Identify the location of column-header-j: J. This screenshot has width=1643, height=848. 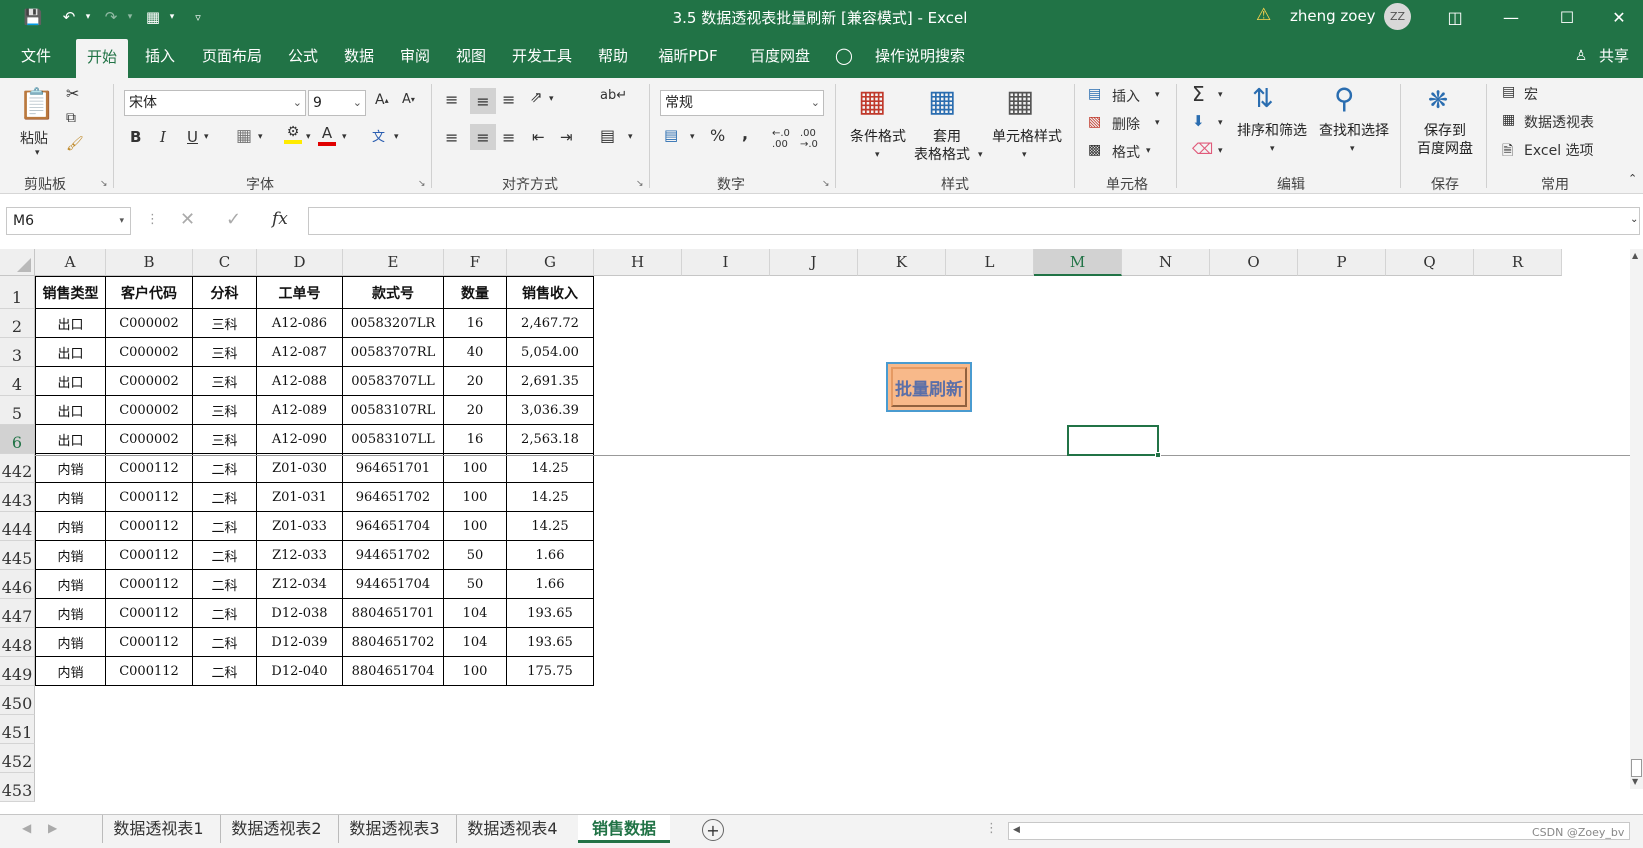
(814, 262).